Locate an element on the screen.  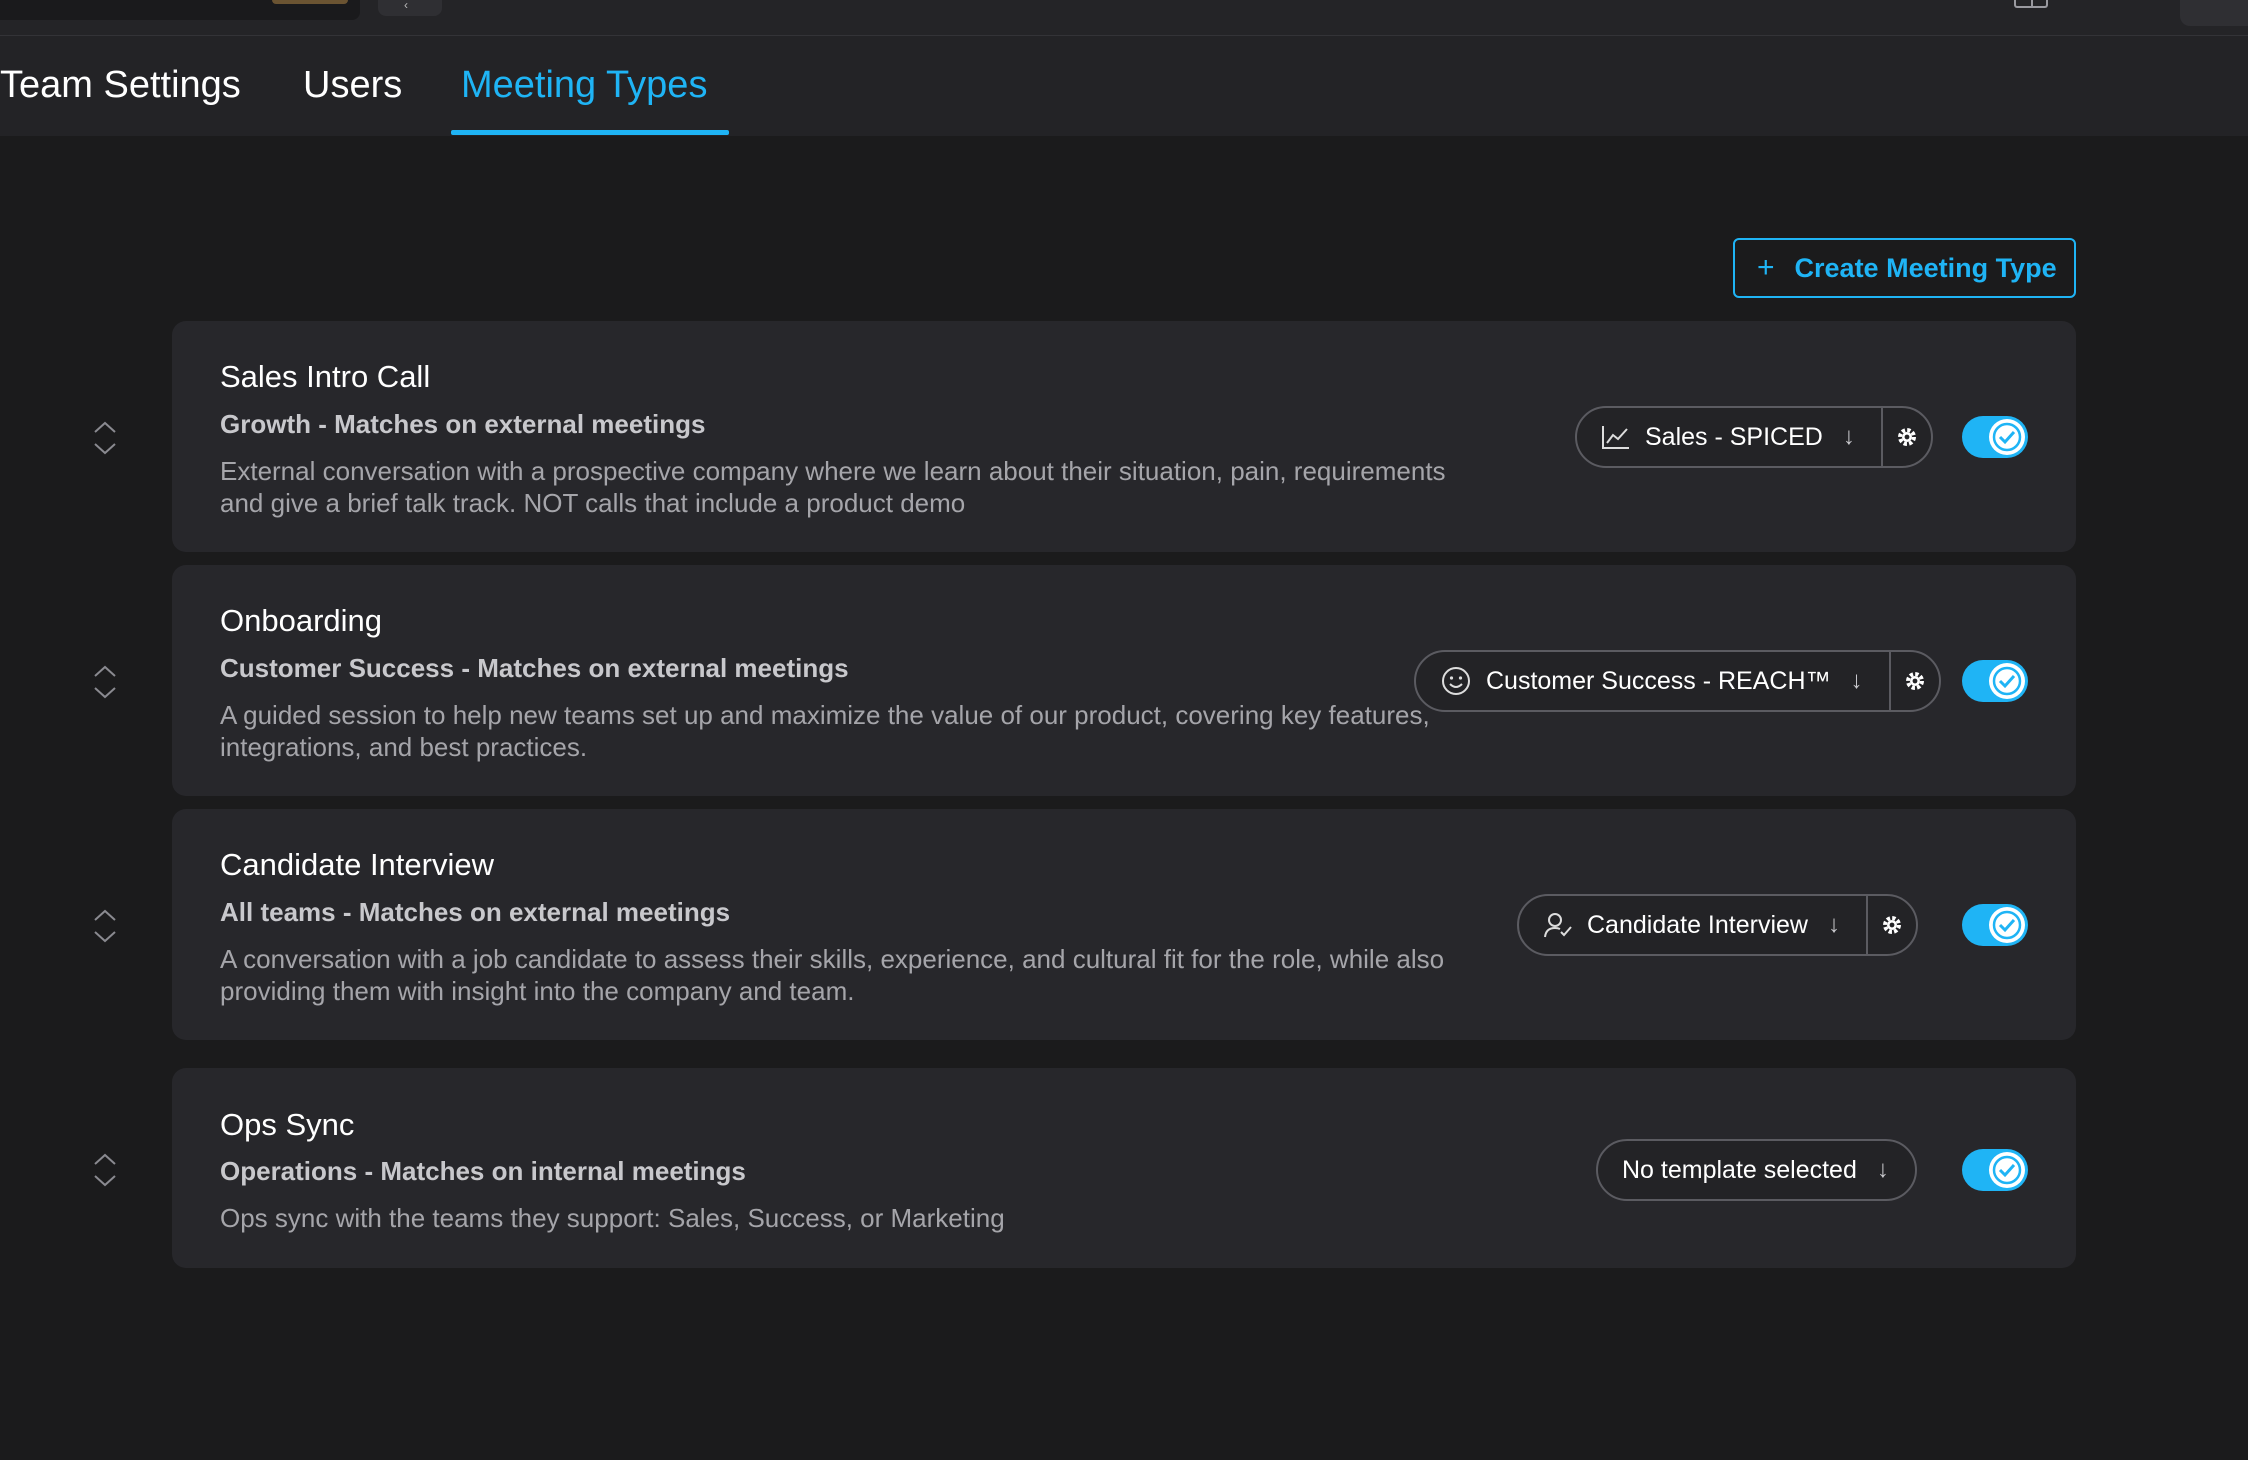
template-selector: No template selected ↓ is located at coordinates (1756, 1170).